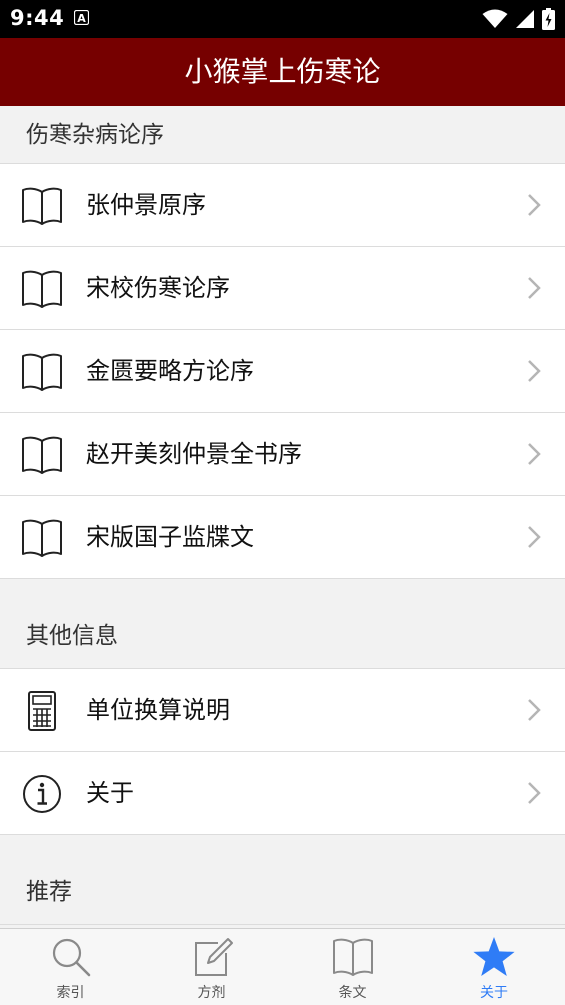 This screenshot has height=1005, width=565. I want to click on info-icon, so click(42, 794).